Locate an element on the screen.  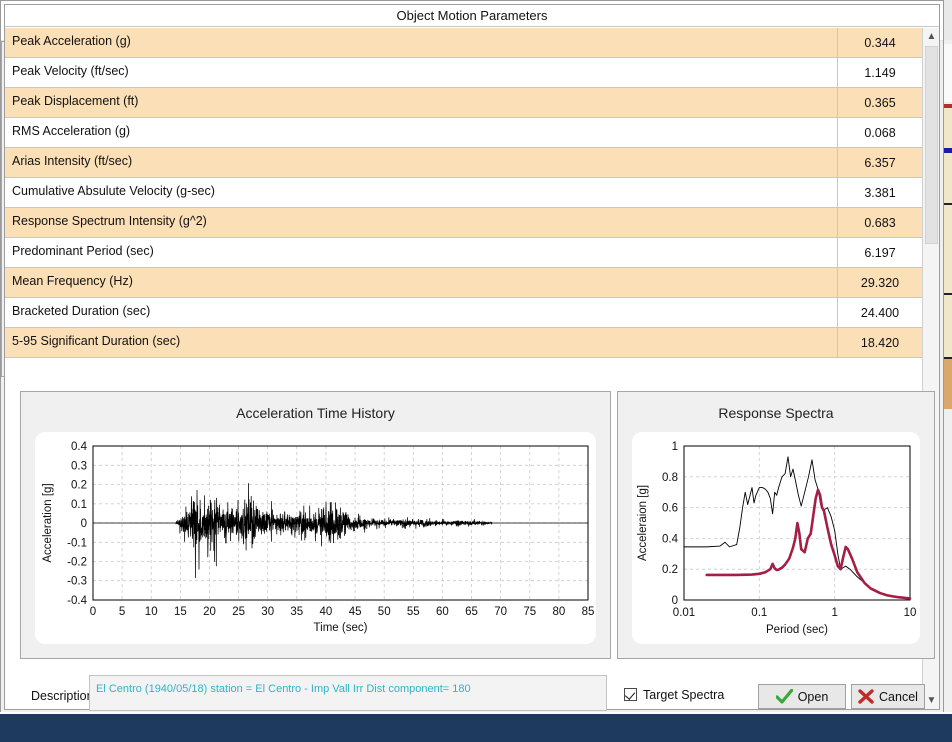
parameter-row: Bracketed Duration (sec) 24.400 is located at coordinates (463, 313).